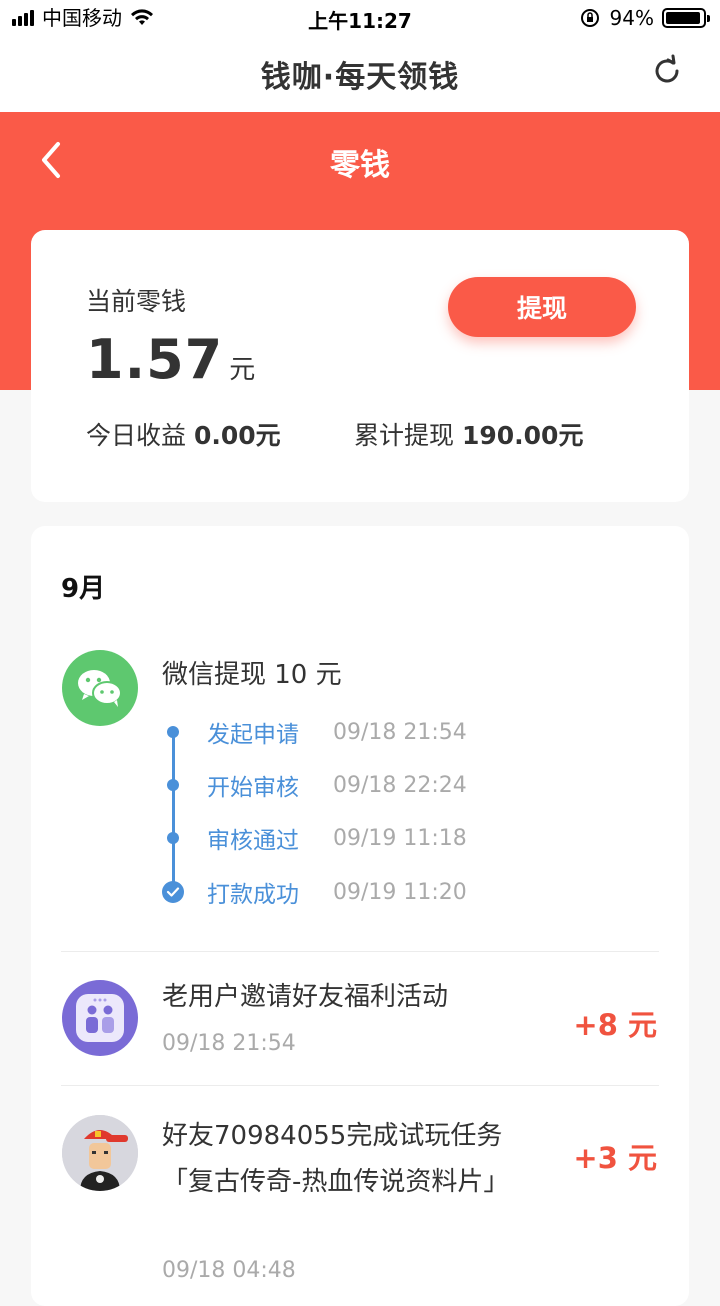 The image size is (720, 1306). Describe the element at coordinates (542, 307) in the screenshot. I see `withdraw-button: 提现` at that location.